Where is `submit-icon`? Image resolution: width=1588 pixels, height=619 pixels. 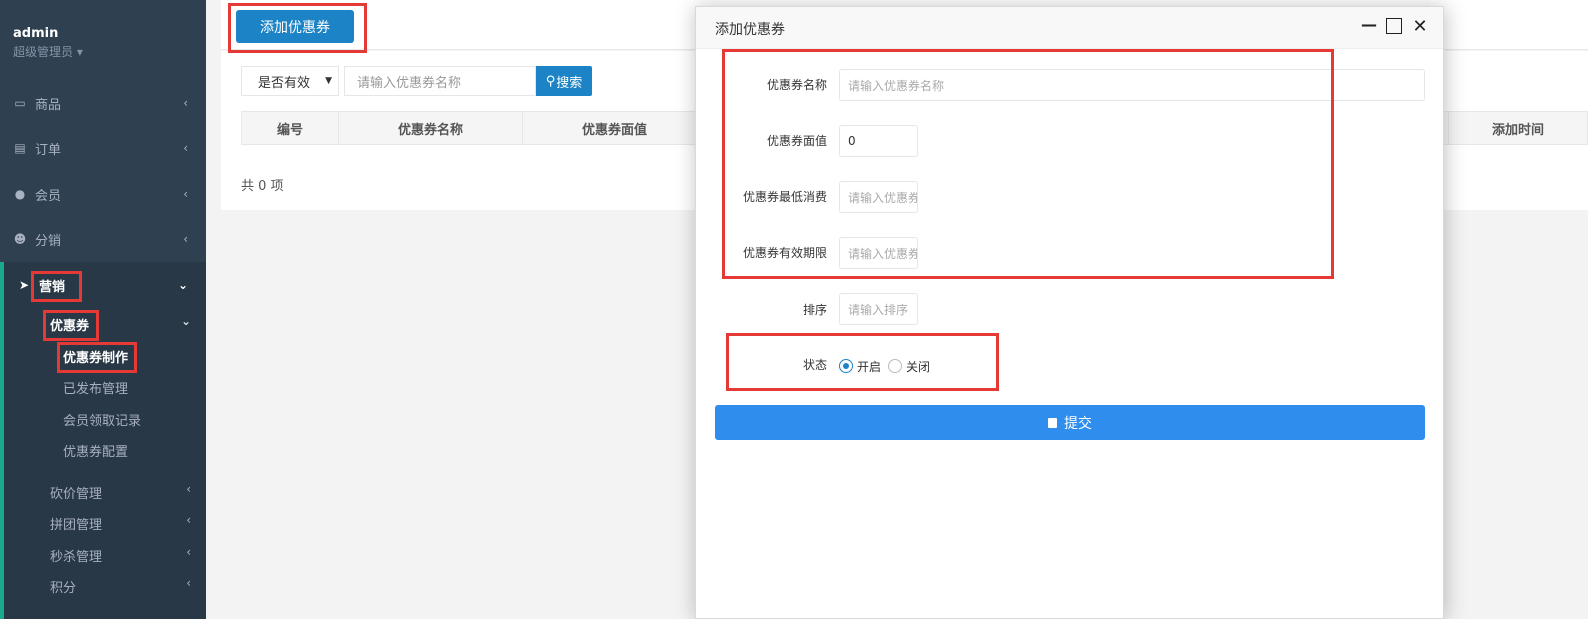 submit-icon is located at coordinates (1052, 422).